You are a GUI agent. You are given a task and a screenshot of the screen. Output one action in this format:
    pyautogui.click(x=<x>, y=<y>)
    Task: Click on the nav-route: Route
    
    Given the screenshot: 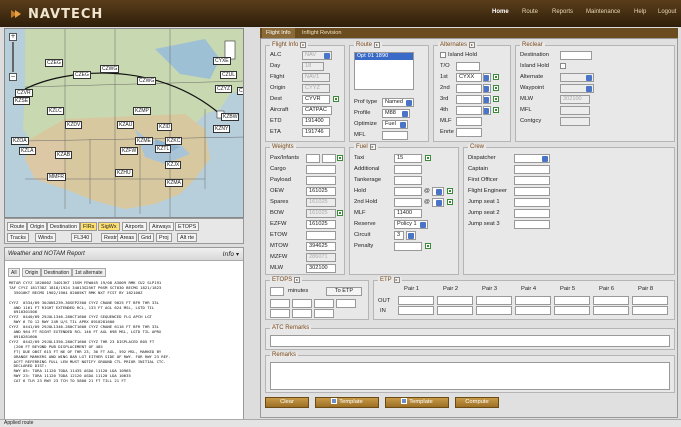 What is the action you would take?
    pyautogui.click(x=530, y=12)
    